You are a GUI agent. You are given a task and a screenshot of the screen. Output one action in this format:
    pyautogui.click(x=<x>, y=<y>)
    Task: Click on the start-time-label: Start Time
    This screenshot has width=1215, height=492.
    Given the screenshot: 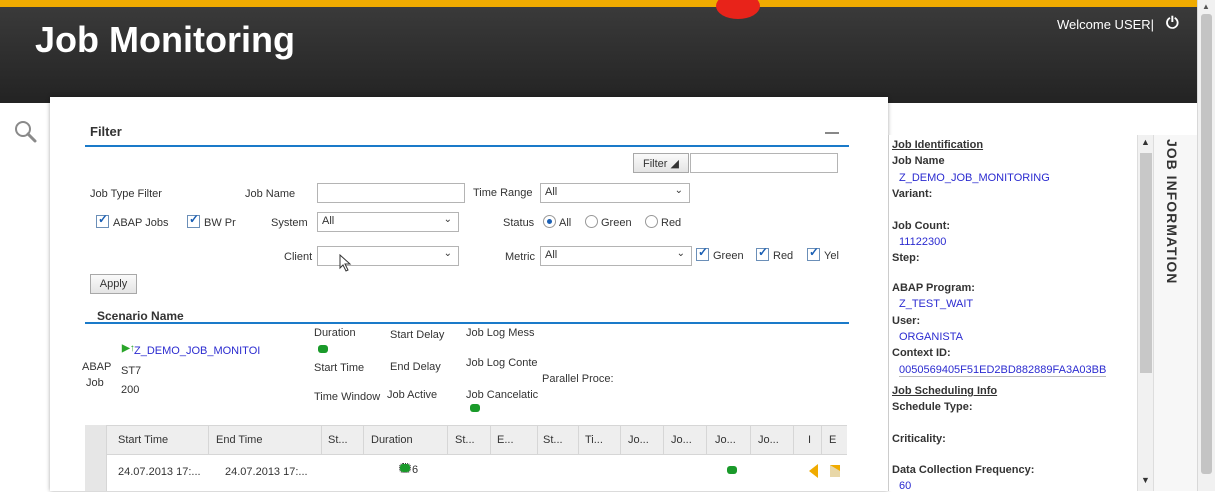 What is the action you would take?
    pyautogui.click(x=339, y=368)
    